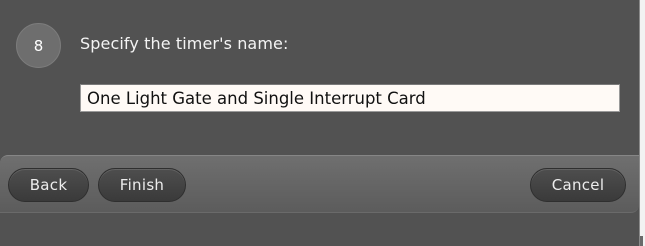 The image size is (645, 246). What do you see at coordinates (350, 98) in the screenshot?
I see `timer-name-input` at bounding box center [350, 98].